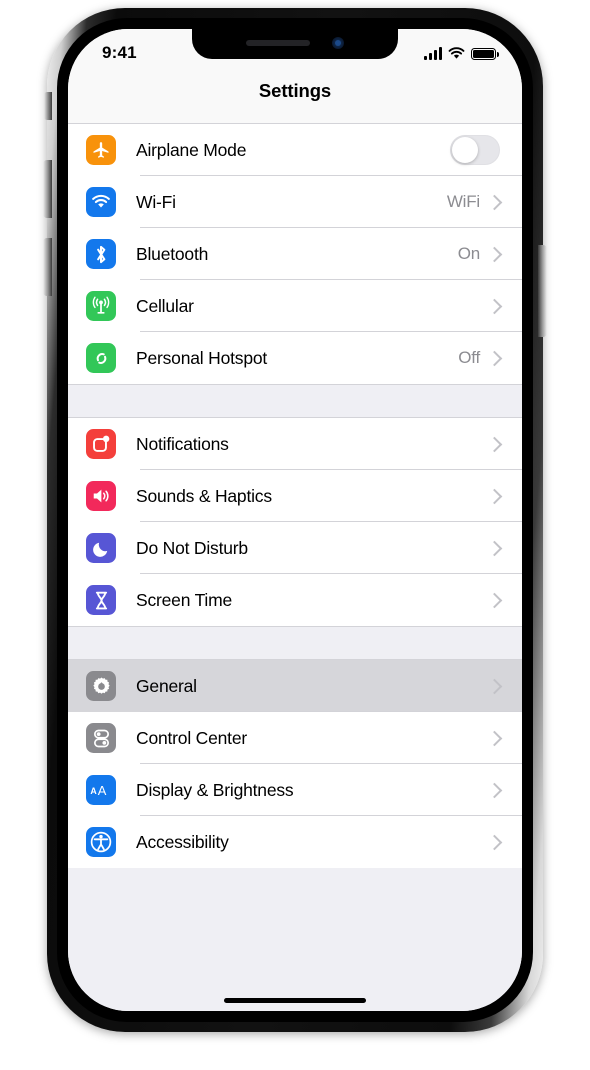 Image resolution: width=590 pixels, height=1070 pixels. What do you see at coordinates (191, 149) in the screenshot?
I see `settings-row-label: Airplane Mode` at bounding box center [191, 149].